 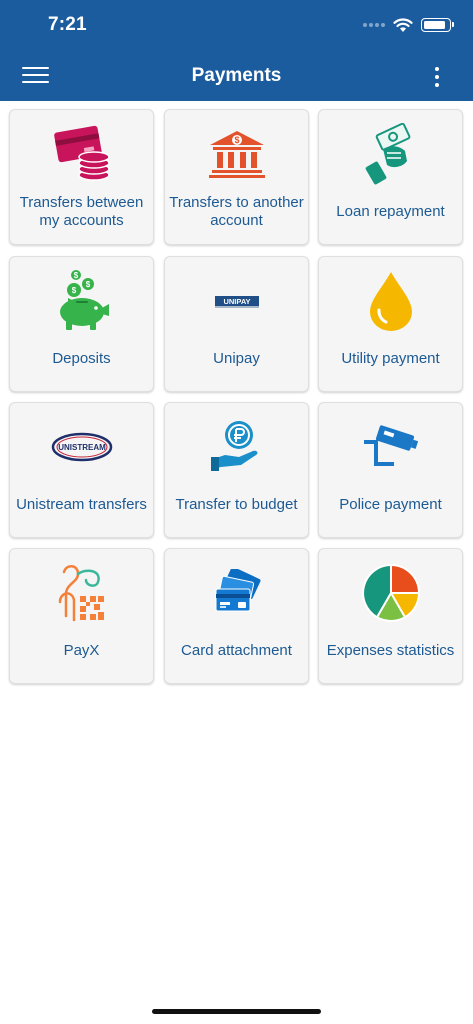 What do you see at coordinates (67, 24) in the screenshot?
I see `status-time: 7:21` at bounding box center [67, 24].